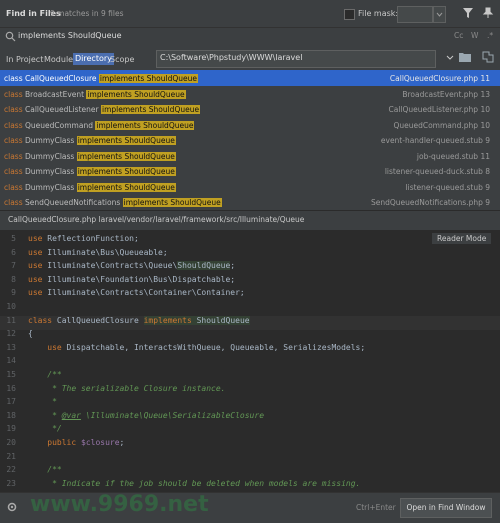  What do you see at coordinates (11, 388) in the screenshot?
I see `line-number: 16` at bounding box center [11, 388].